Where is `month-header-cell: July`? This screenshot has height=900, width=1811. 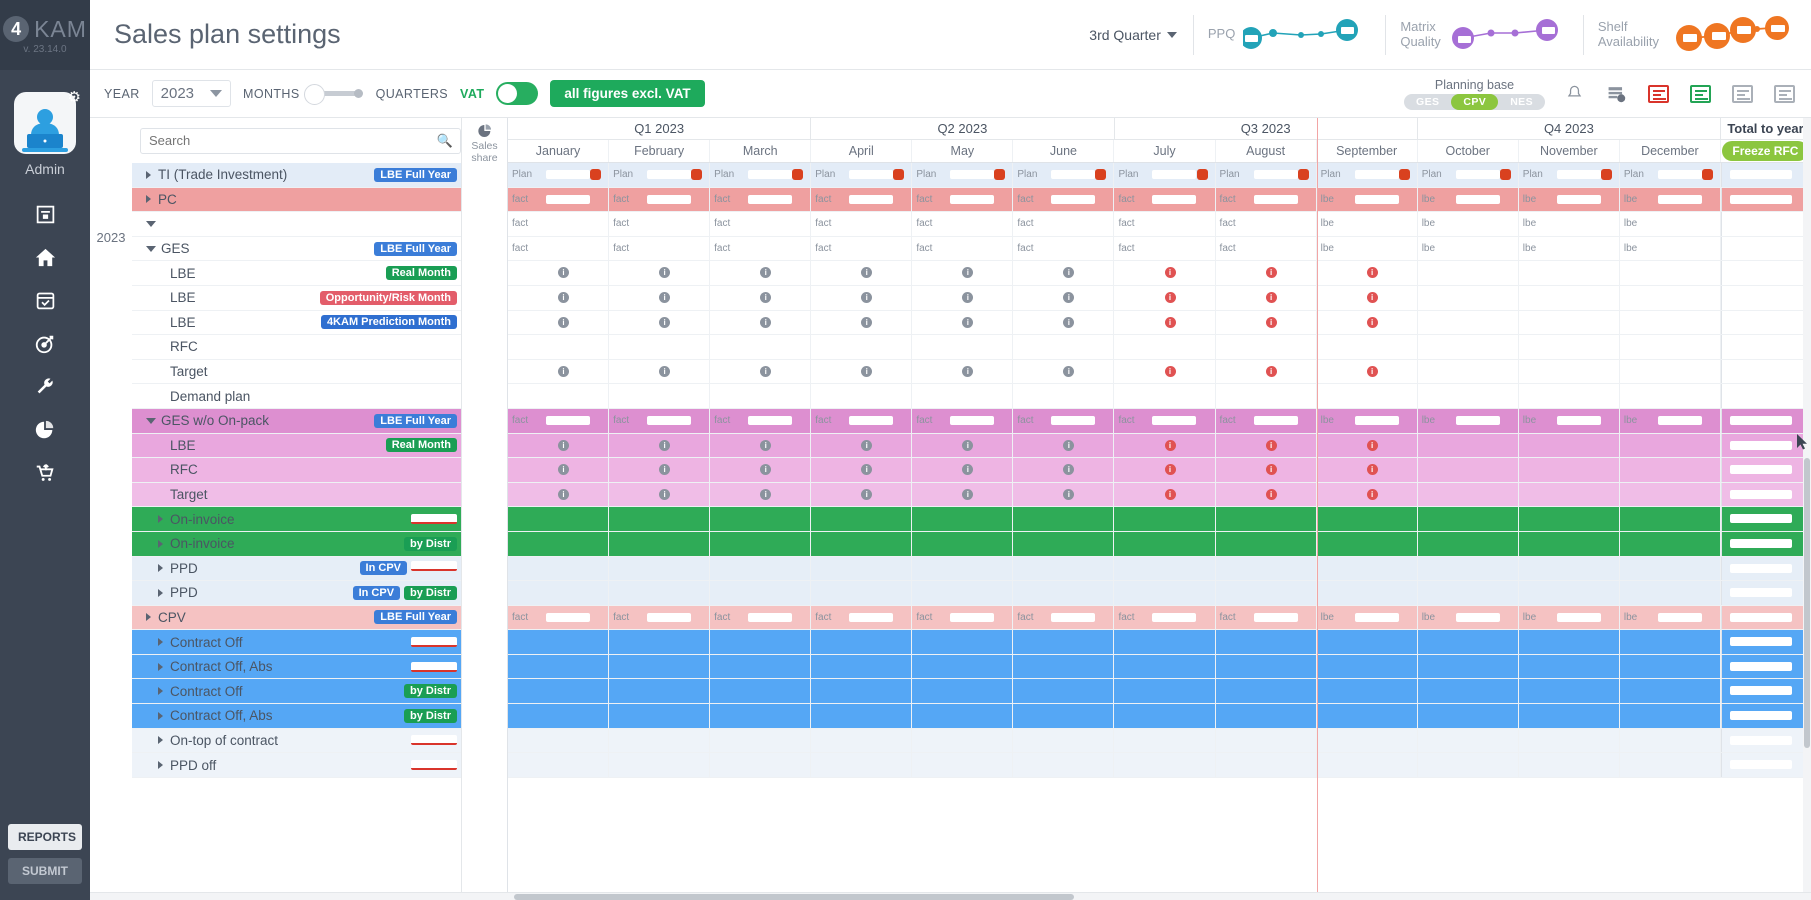
month-header-cell: July is located at coordinates (1165, 151).